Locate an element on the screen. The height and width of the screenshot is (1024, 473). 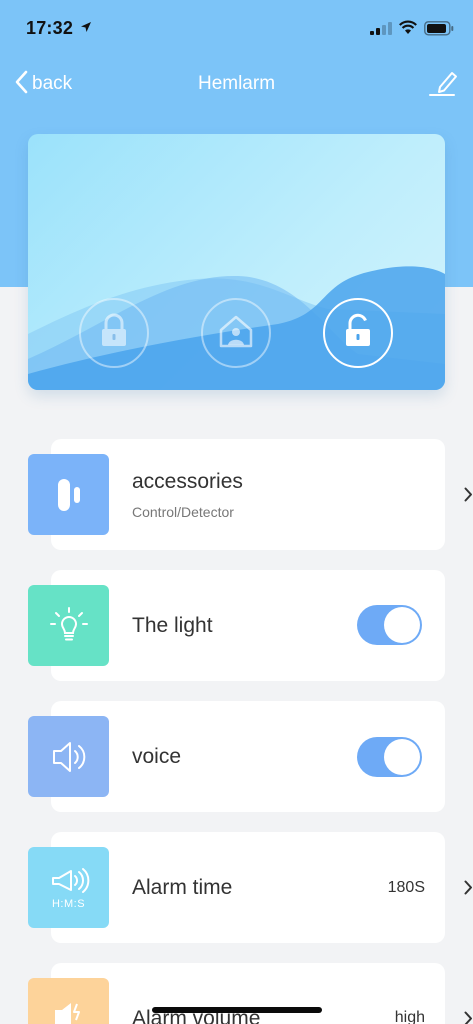
nav-bar: back Hemlarm is located at coordinates (236, 84).